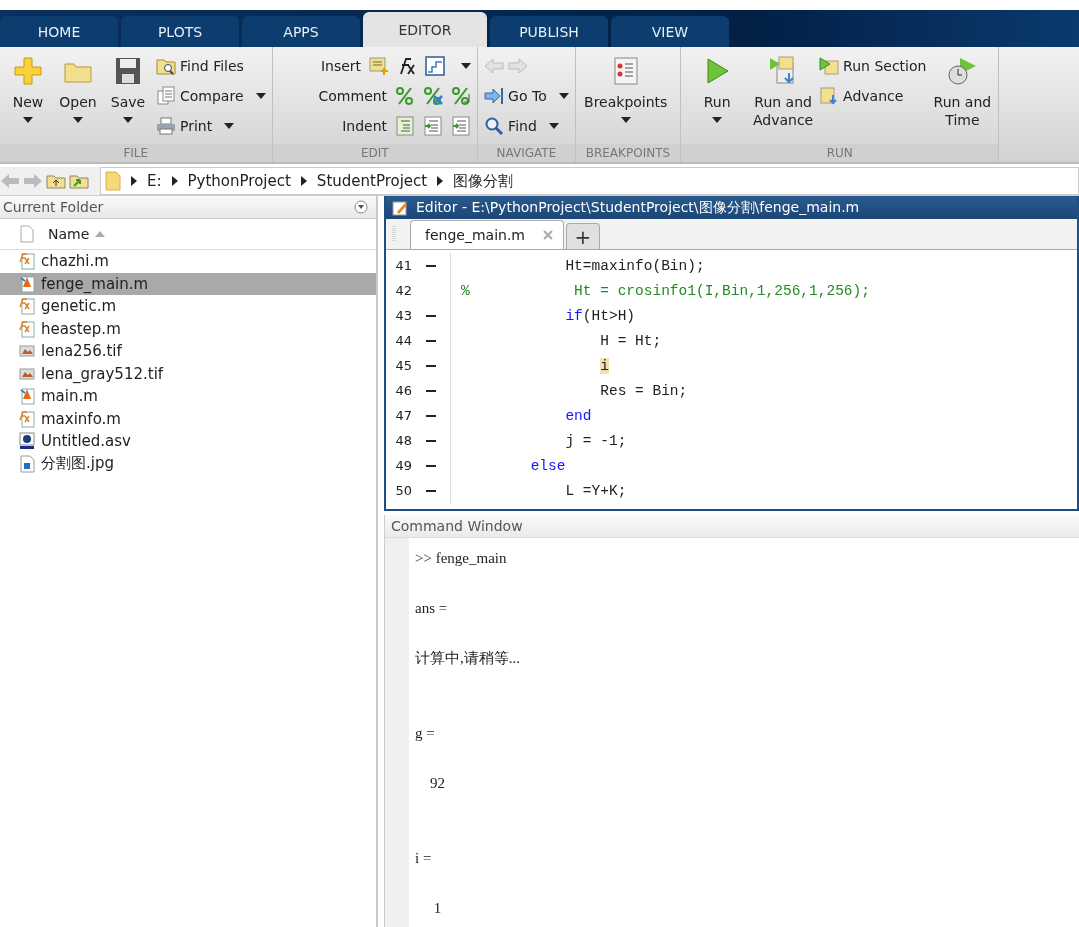  I want to click on indent-icon, so click(405, 126).